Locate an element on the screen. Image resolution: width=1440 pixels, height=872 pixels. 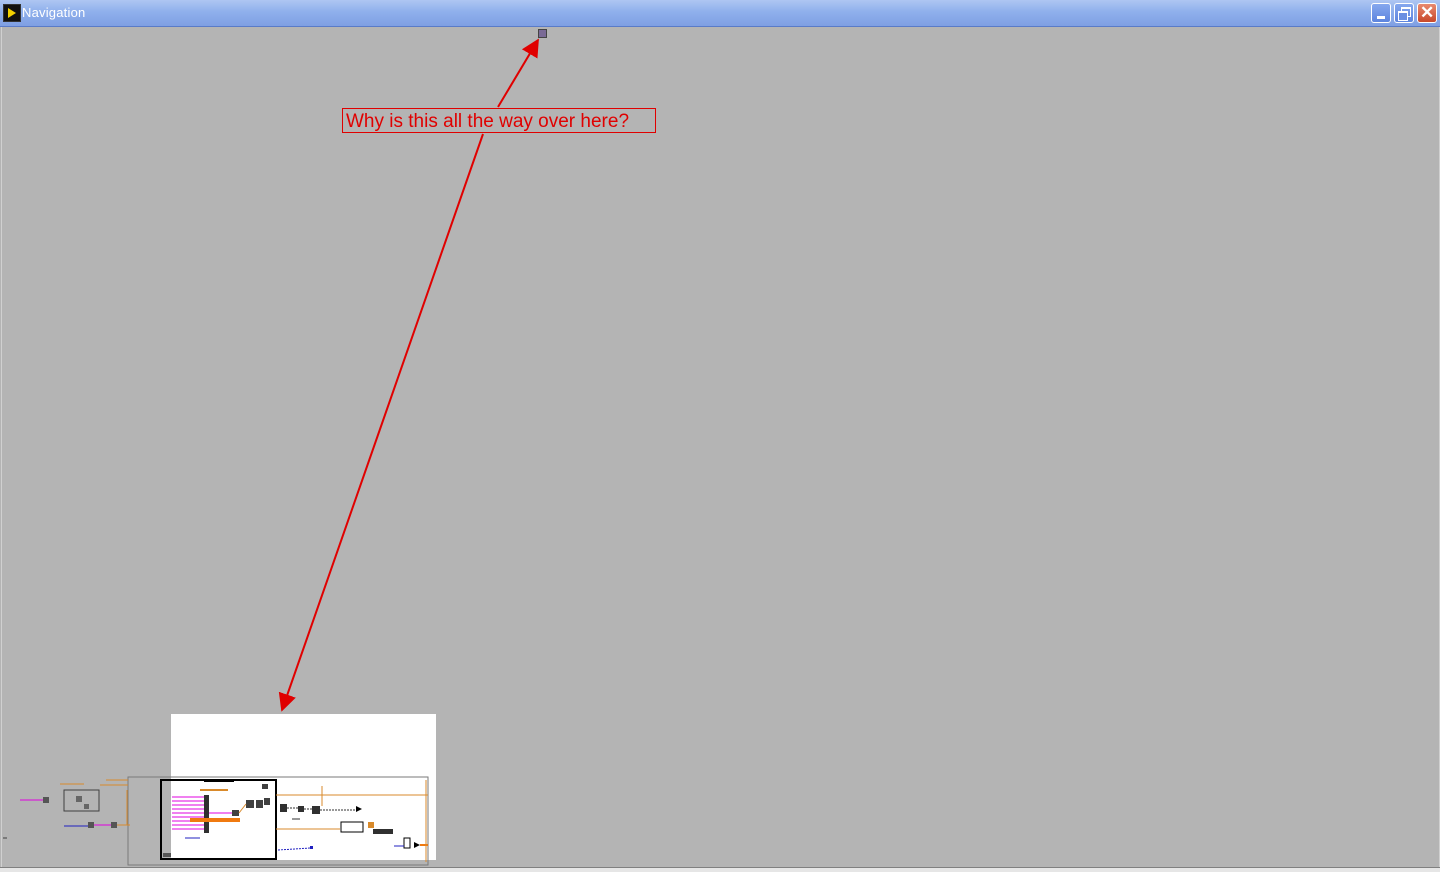
minimize-button is located at coordinates (1381, 13).